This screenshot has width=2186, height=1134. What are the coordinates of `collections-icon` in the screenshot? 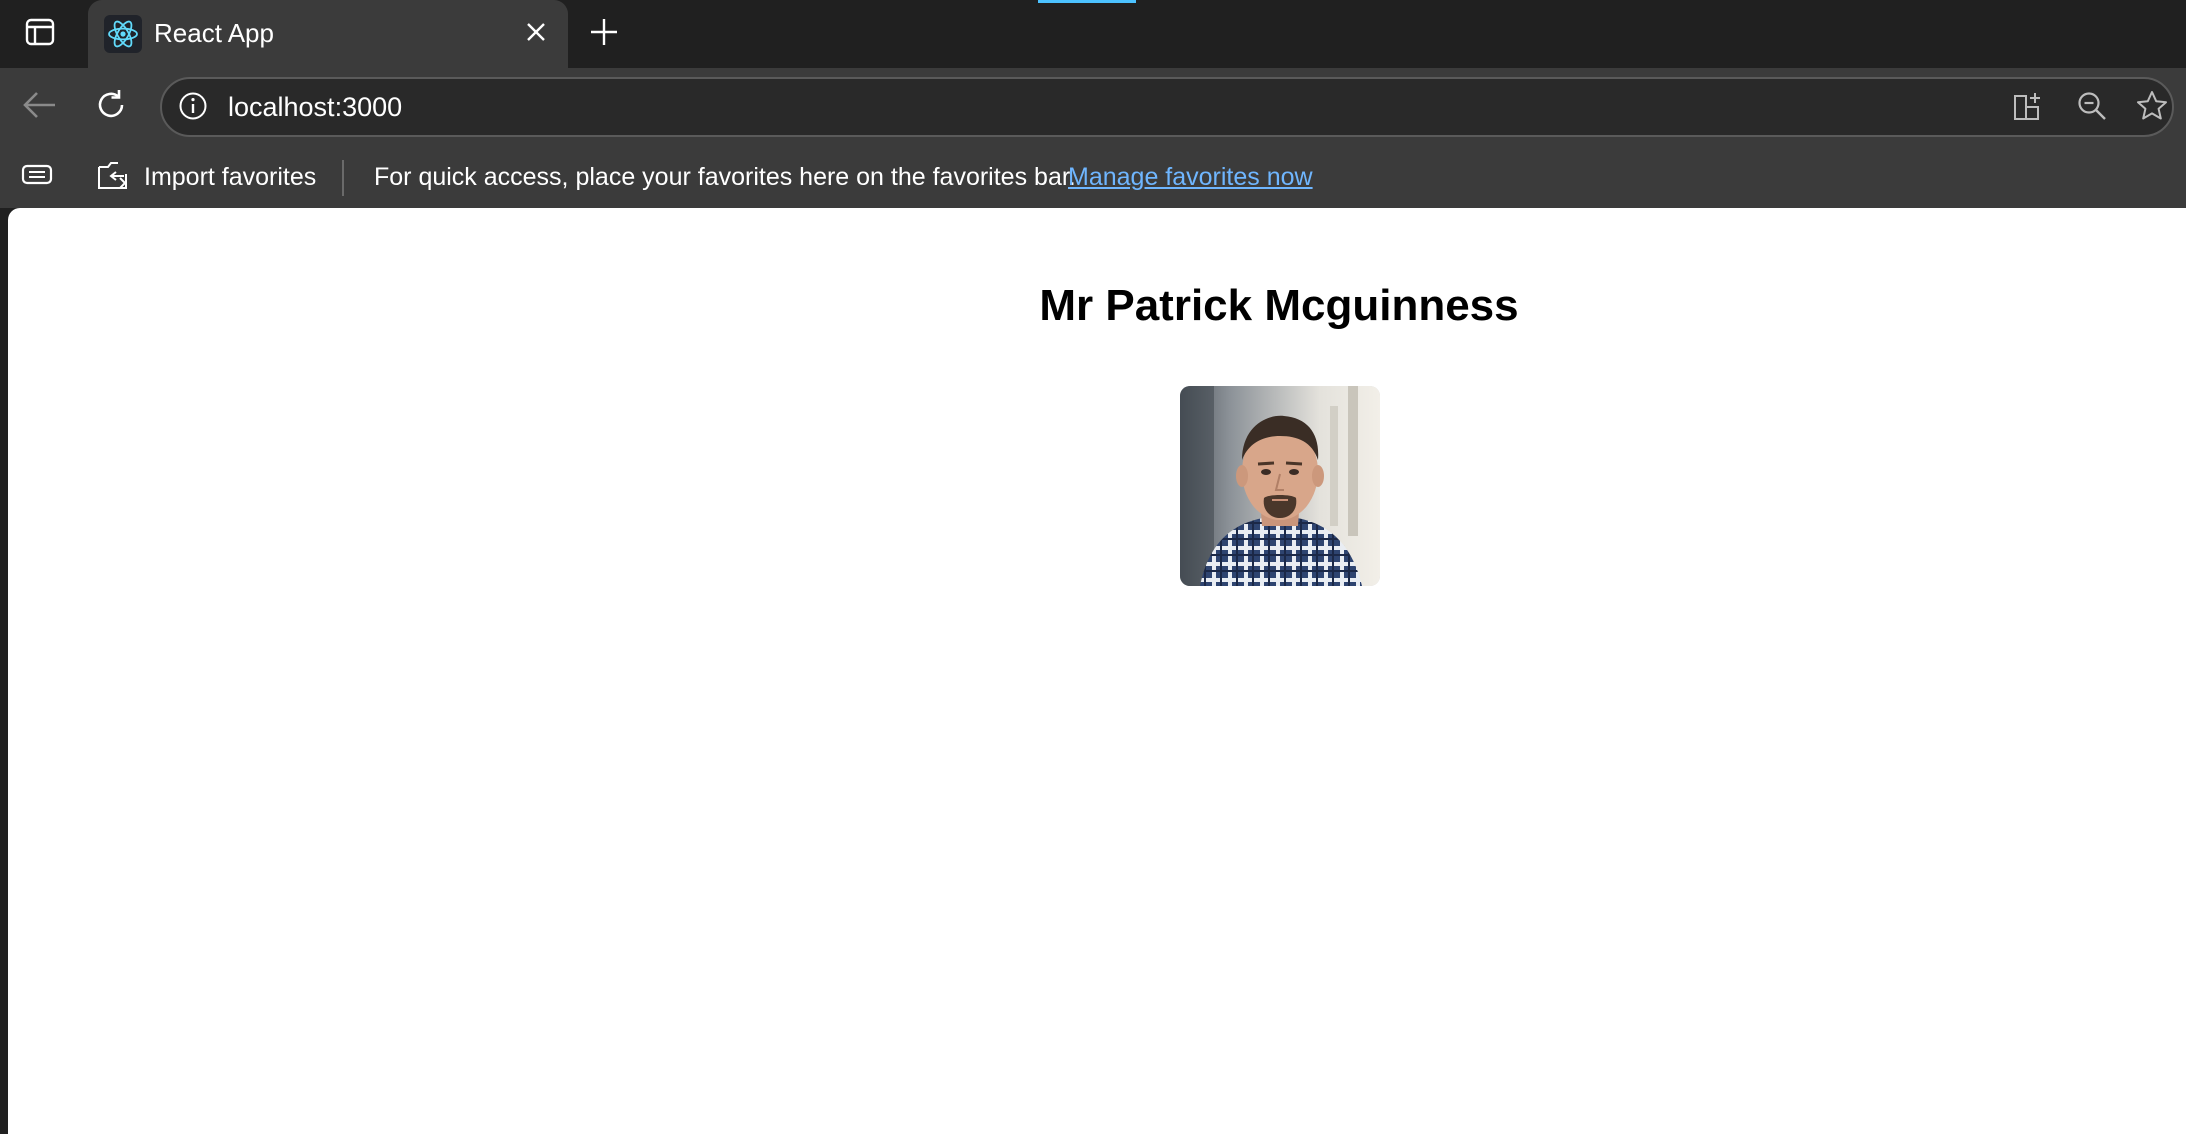 It's located at (37, 177).